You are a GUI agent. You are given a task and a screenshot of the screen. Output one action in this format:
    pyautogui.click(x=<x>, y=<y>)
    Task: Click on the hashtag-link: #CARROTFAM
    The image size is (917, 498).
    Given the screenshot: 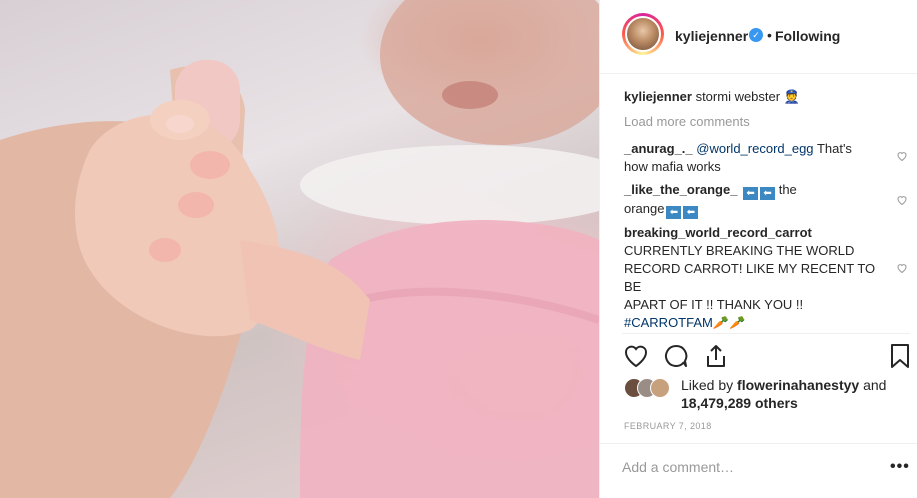 What is the action you would take?
    pyautogui.click(x=668, y=322)
    